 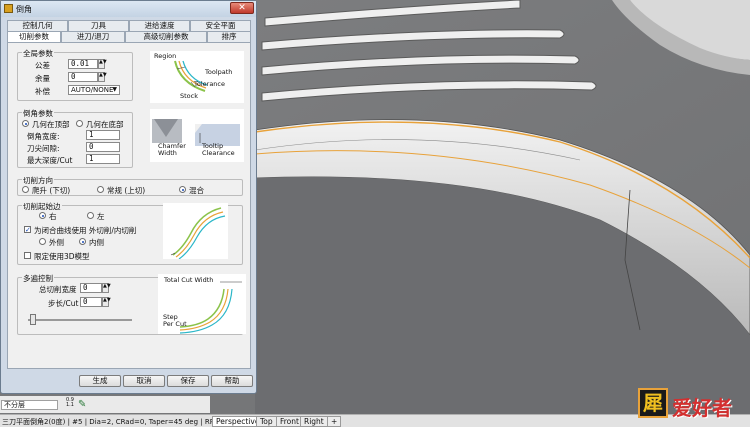 What do you see at coordinates (209, 84) in the screenshot?
I see `diagram-tolerance-label: Tolerance` at bounding box center [209, 84].